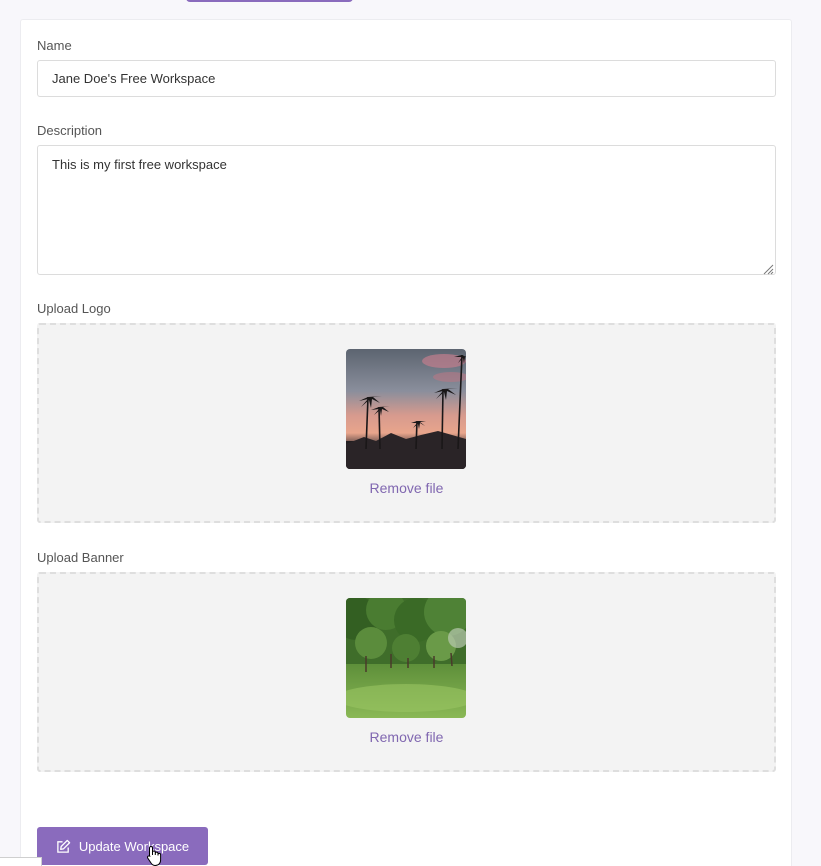  I want to click on upload-banner-label: Upload Banner, so click(80, 557).